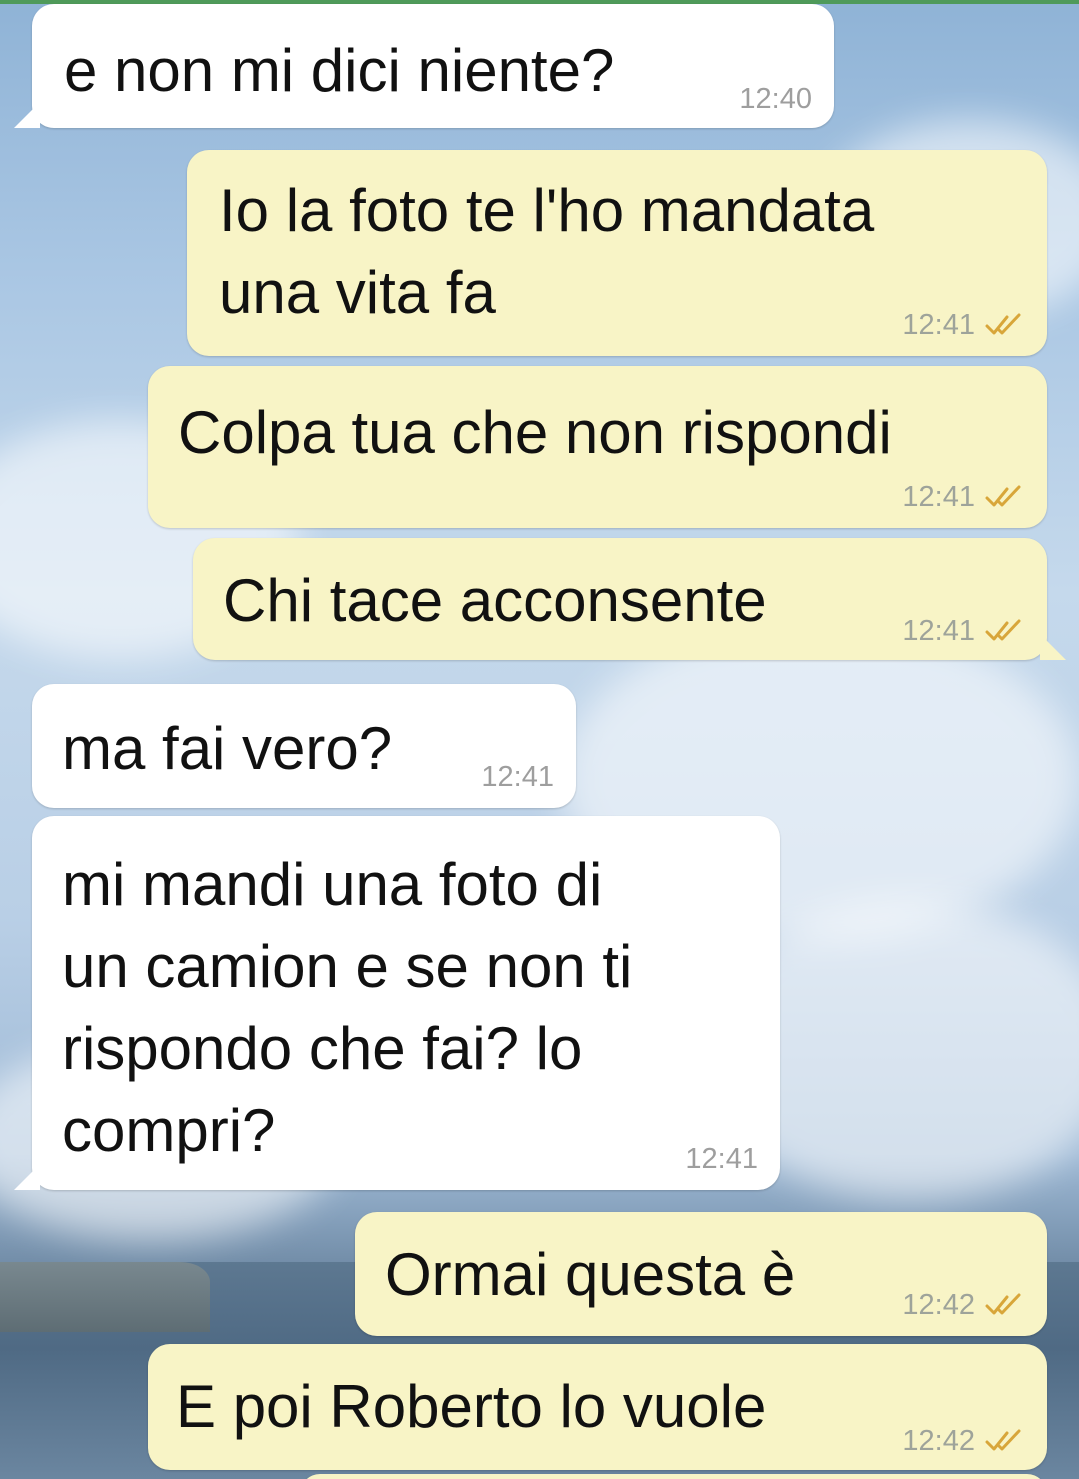 The height and width of the screenshot is (1479, 1079). I want to click on message-text: Io la foto te l'ho mandata una vita fa, so click(547, 251).